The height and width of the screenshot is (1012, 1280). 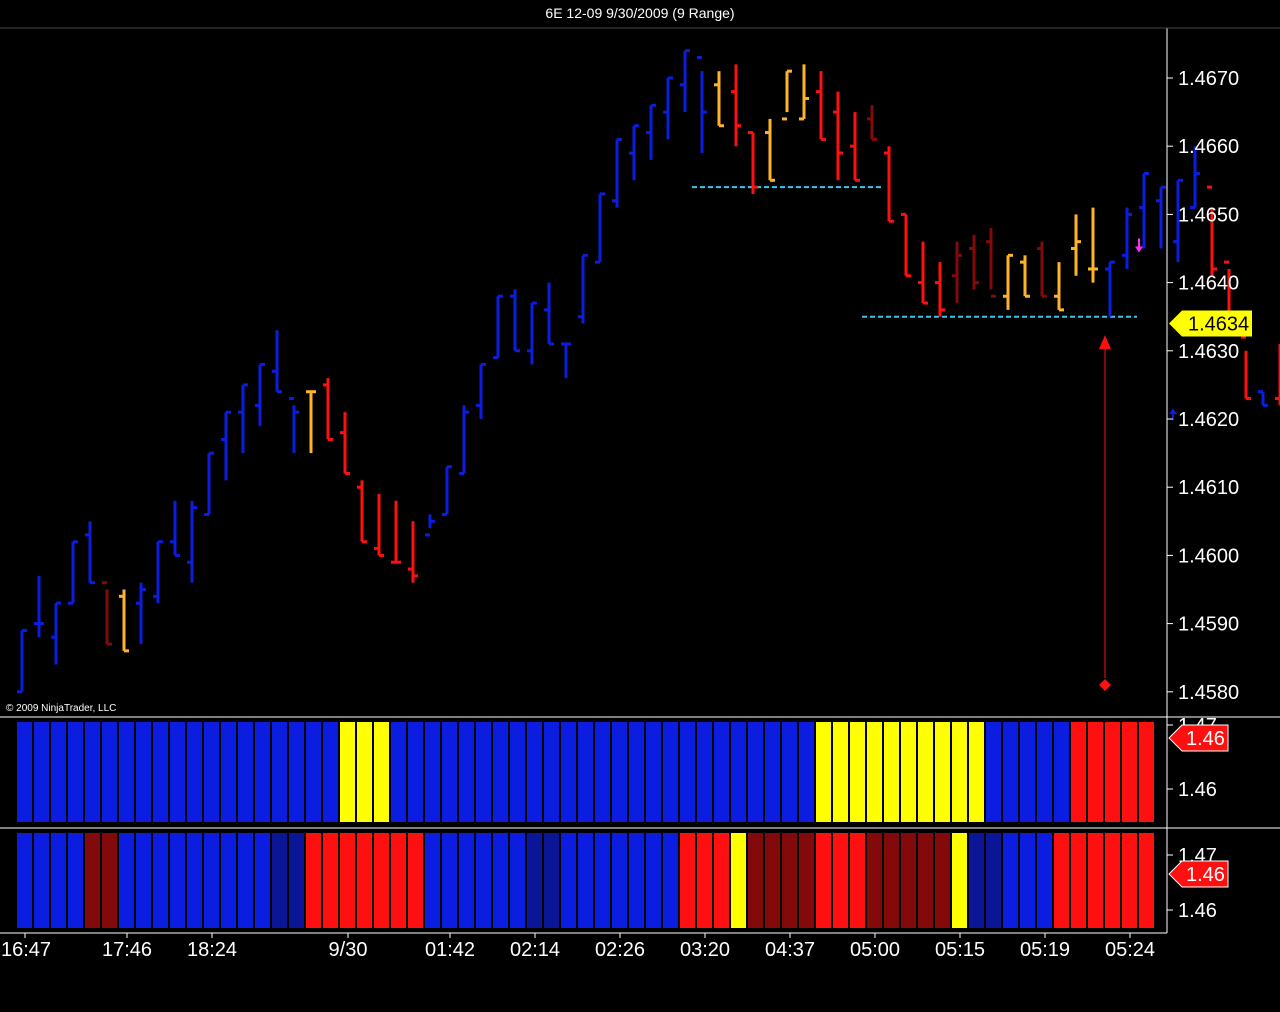 I want to click on time-tick-label: 16:47, so click(x=26, y=950).